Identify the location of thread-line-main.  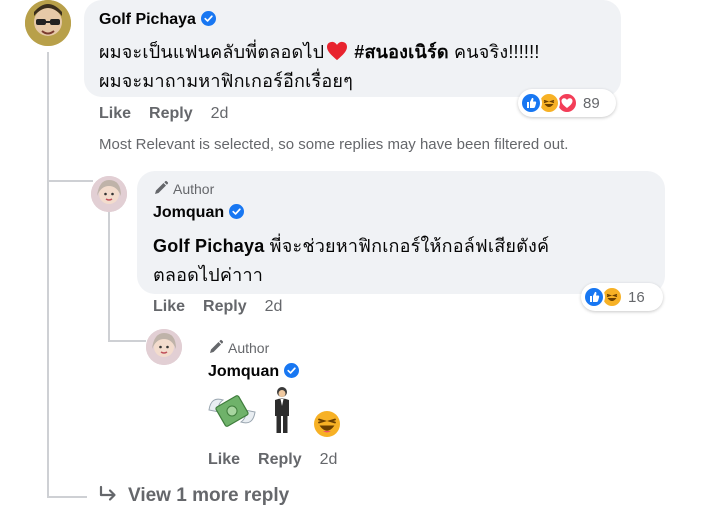
(48, 274).